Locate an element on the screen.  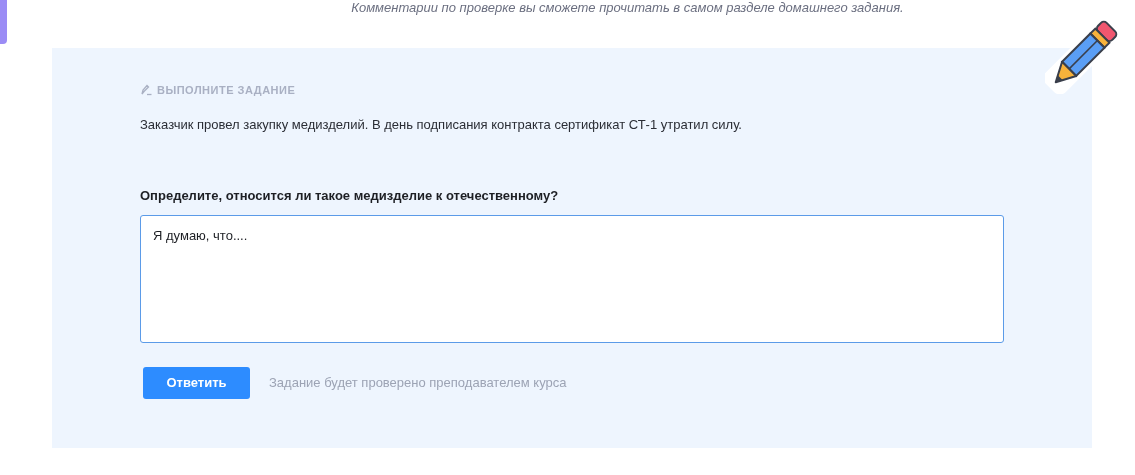
section-heading: ВЫПОЛНИТЕ ЗАДАНИЕ is located at coordinates (226, 90).